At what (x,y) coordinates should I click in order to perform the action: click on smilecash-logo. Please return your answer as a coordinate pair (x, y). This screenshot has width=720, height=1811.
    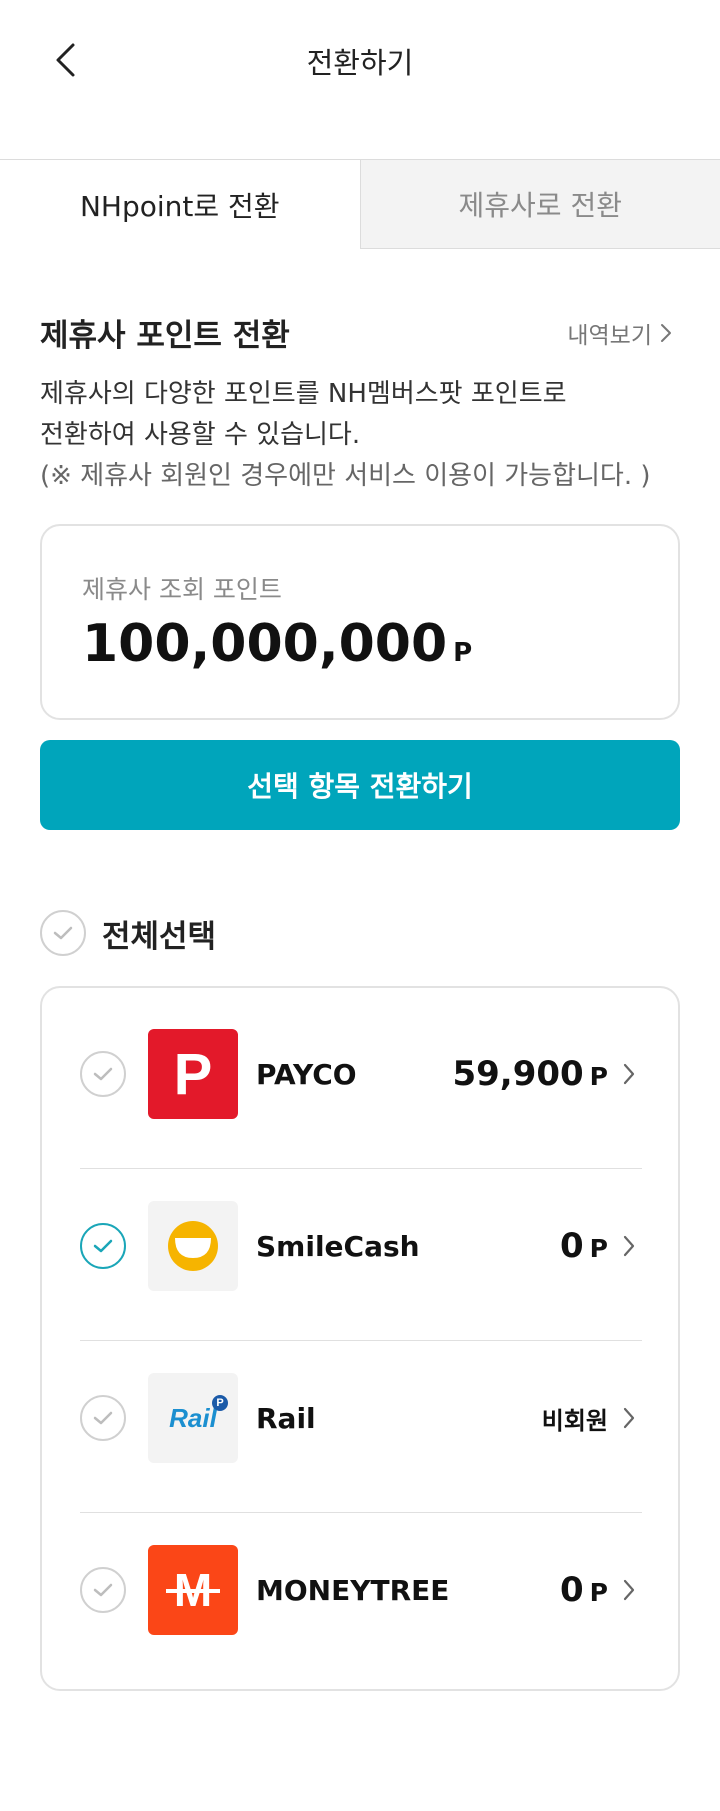
    Looking at the image, I should click on (193, 1246).